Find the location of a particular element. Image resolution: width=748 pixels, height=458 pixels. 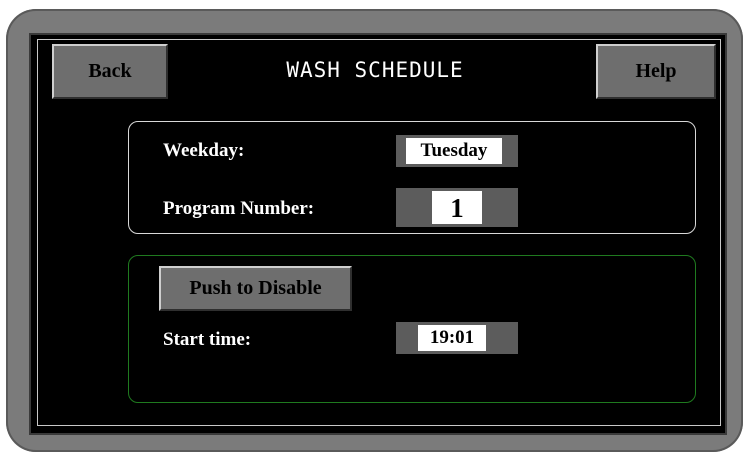

start-time-field: 19:01 is located at coordinates (457, 338).